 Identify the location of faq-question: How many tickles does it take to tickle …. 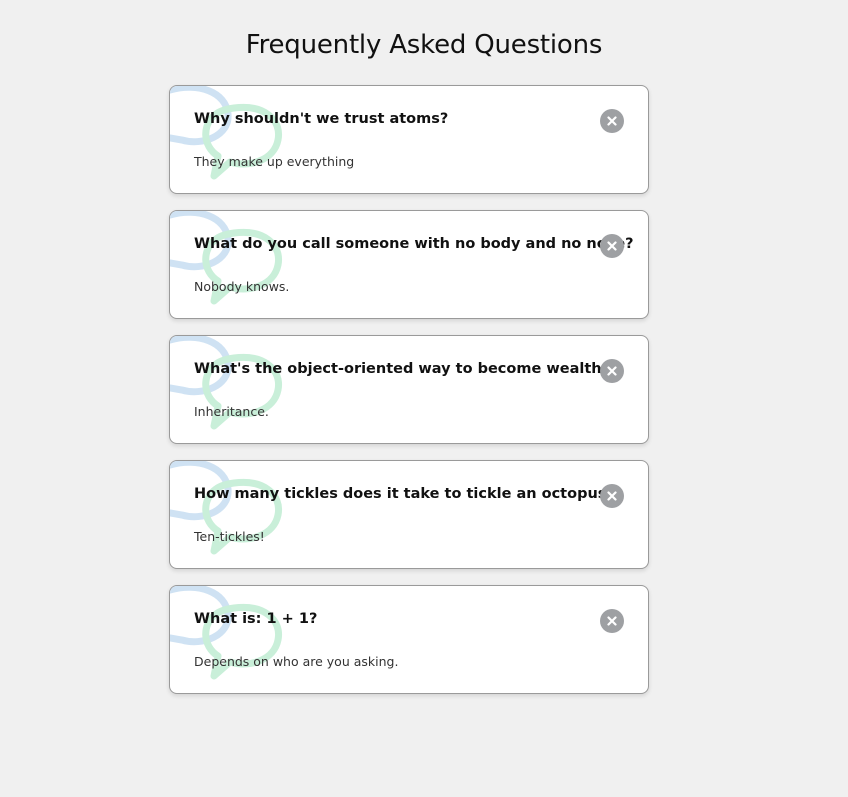
(404, 494).